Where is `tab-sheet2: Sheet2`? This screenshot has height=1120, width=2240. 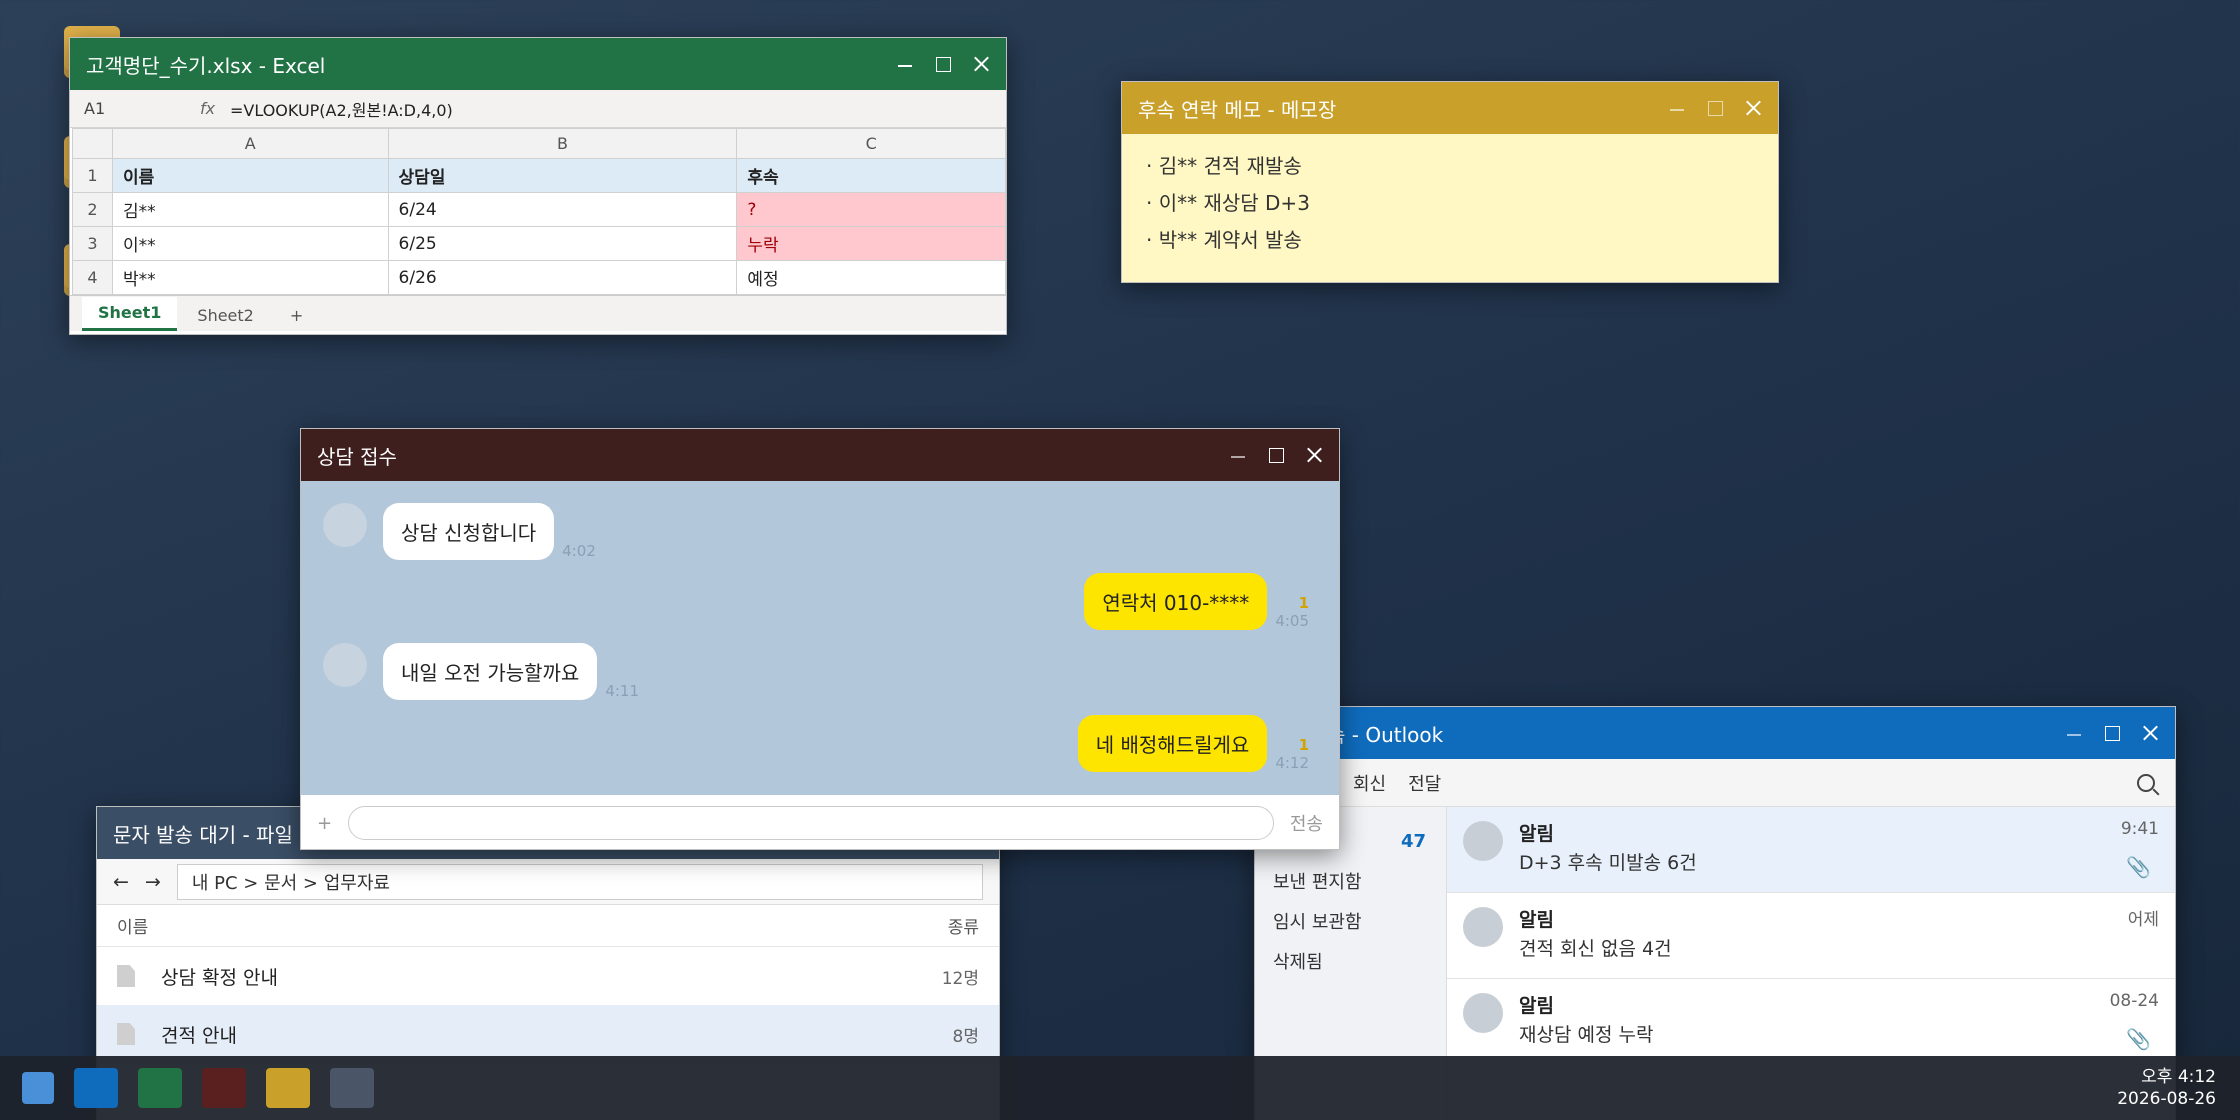 tab-sheet2: Sheet2 is located at coordinates (225, 315).